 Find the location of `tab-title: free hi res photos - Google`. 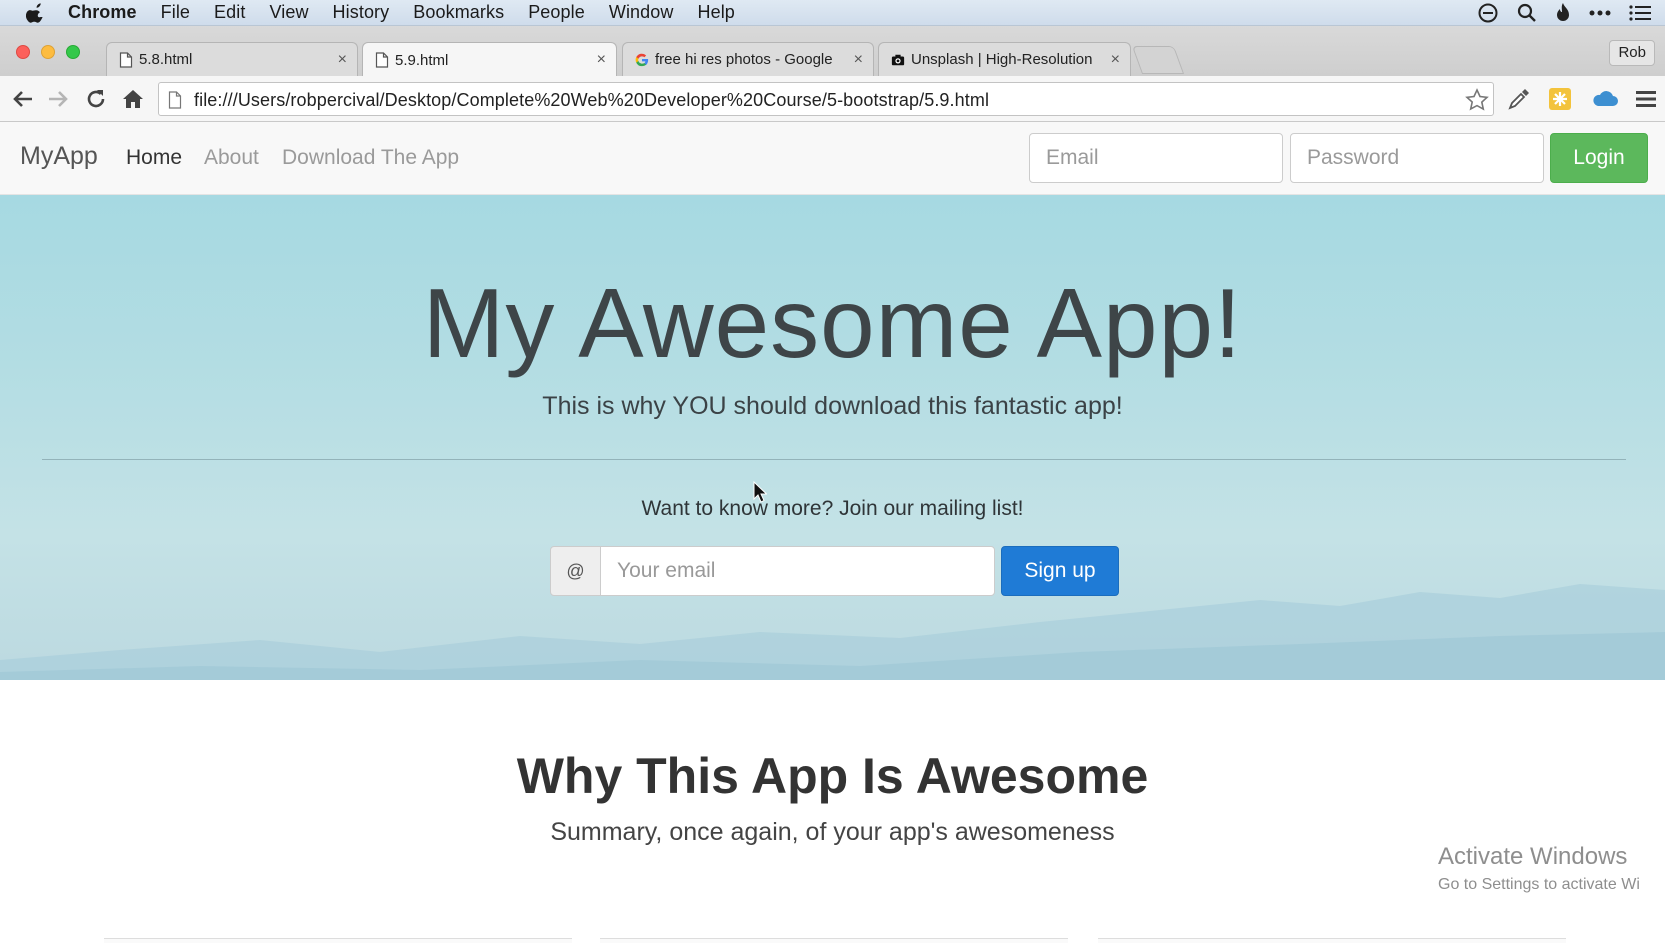

tab-title: free hi res photos - Google is located at coordinates (744, 59).